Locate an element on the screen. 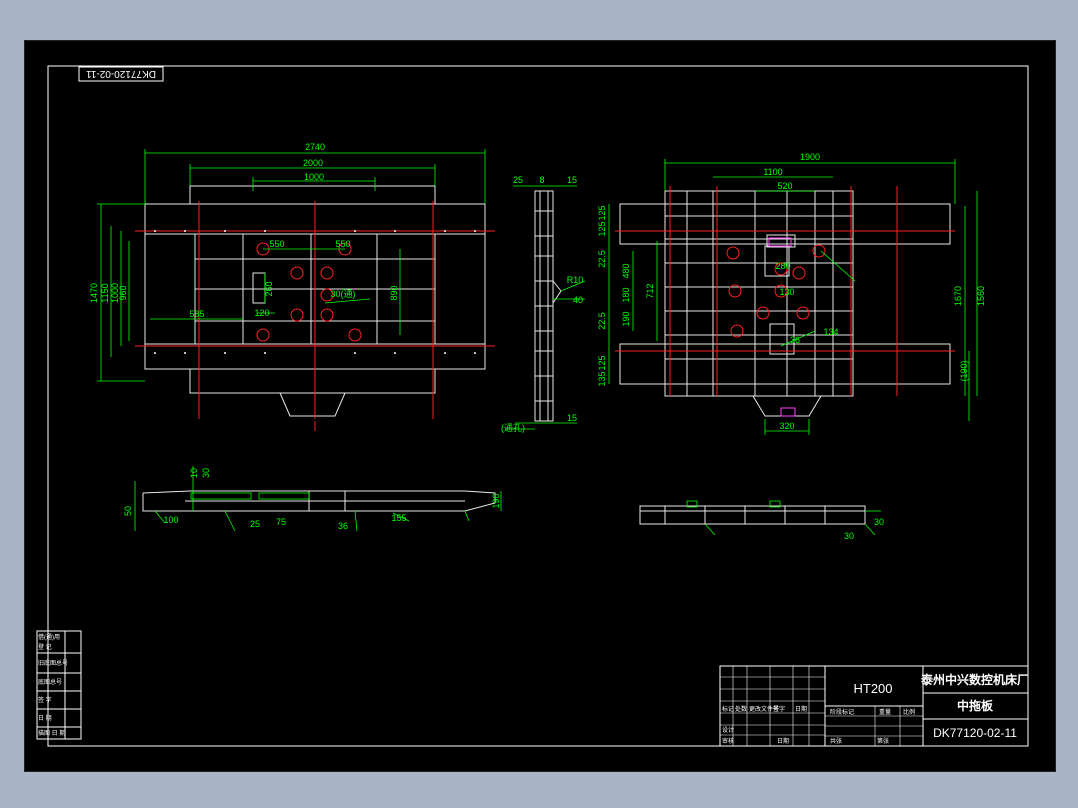 The width and height of the screenshot is (1078, 808). rev-header-3: 签字 is located at coordinates (779, 709).